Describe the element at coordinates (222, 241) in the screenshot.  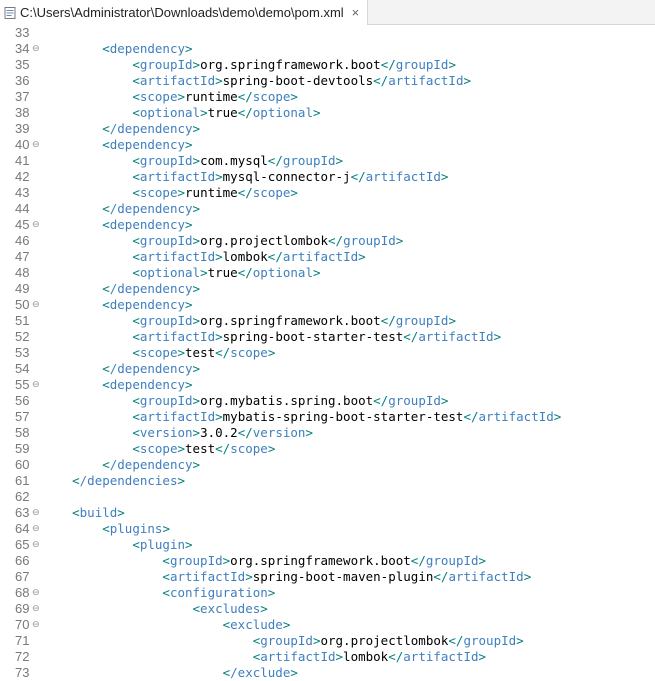
I see `line-source: <groupId>org.projectlombok</groupId>` at that location.